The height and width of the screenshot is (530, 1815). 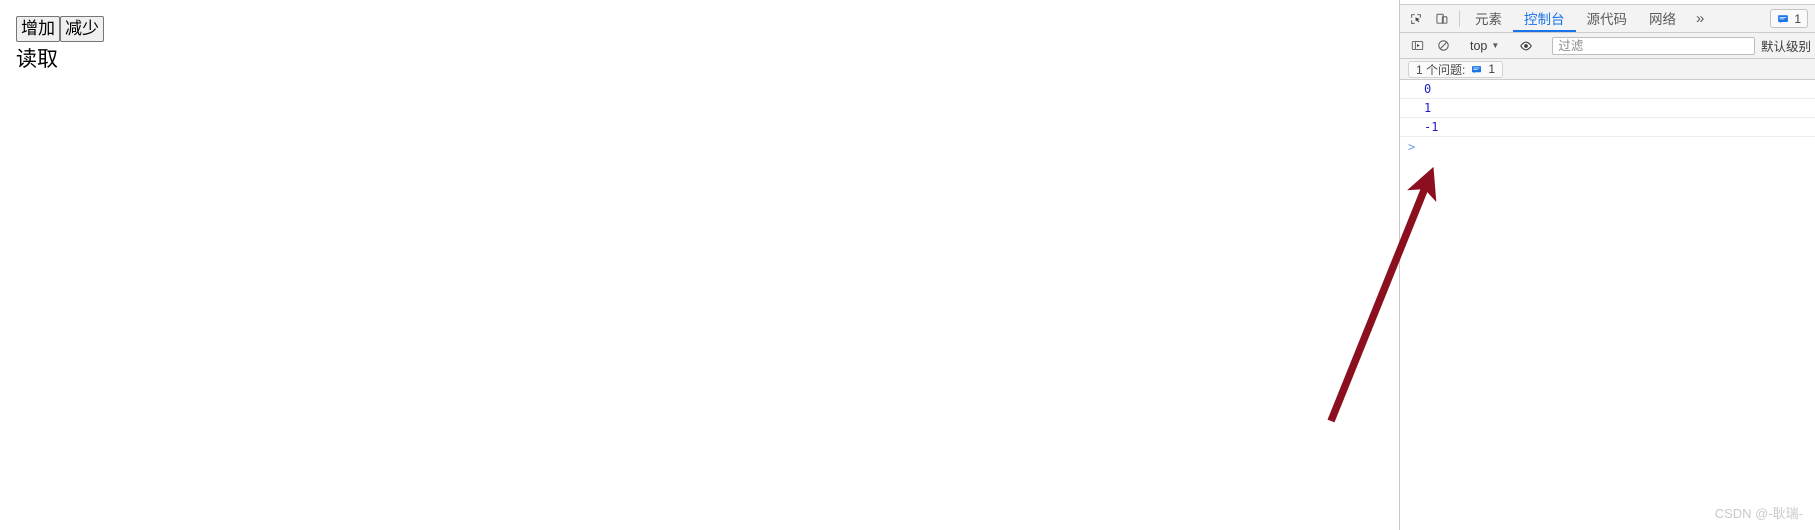 What do you see at coordinates (38, 29) in the screenshot?
I see `increase-button: 增加` at bounding box center [38, 29].